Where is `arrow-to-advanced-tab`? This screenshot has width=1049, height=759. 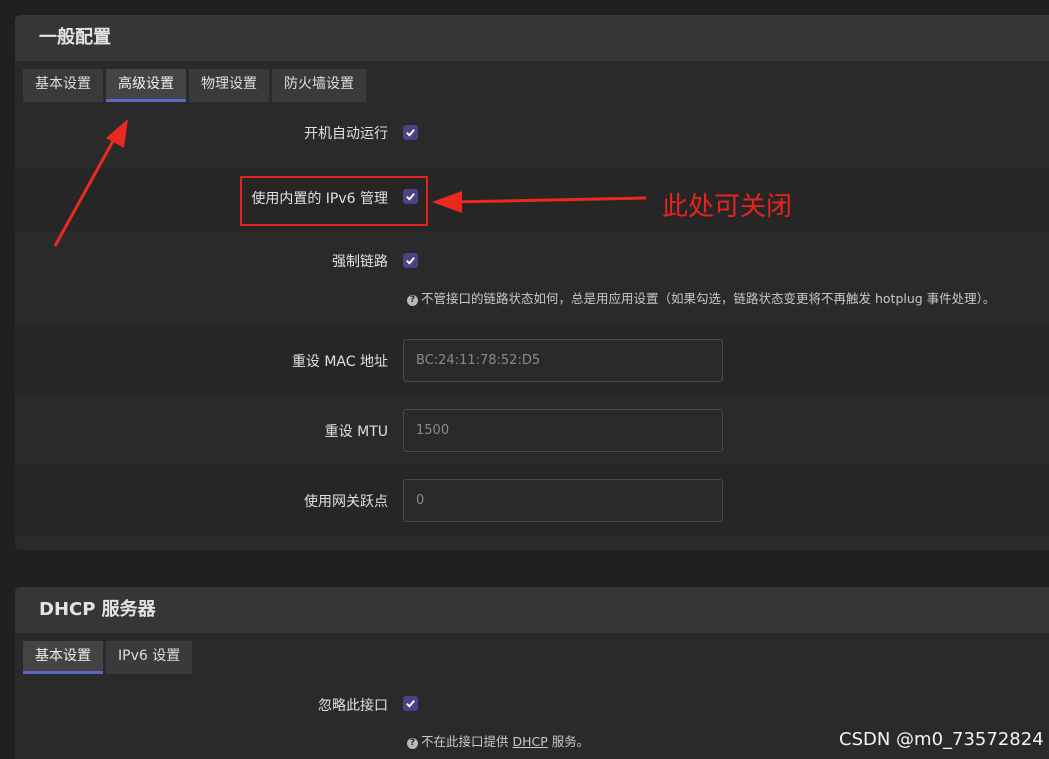 arrow-to-advanced-tab is located at coordinates (90, 183).